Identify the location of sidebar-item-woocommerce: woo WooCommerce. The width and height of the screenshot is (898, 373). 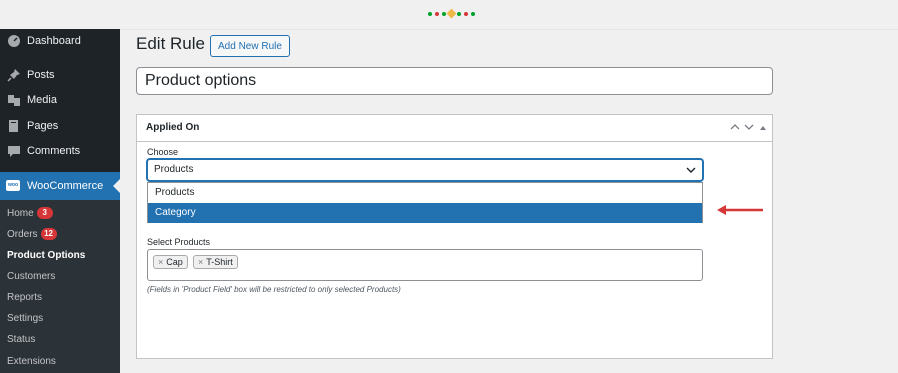
(60, 186).